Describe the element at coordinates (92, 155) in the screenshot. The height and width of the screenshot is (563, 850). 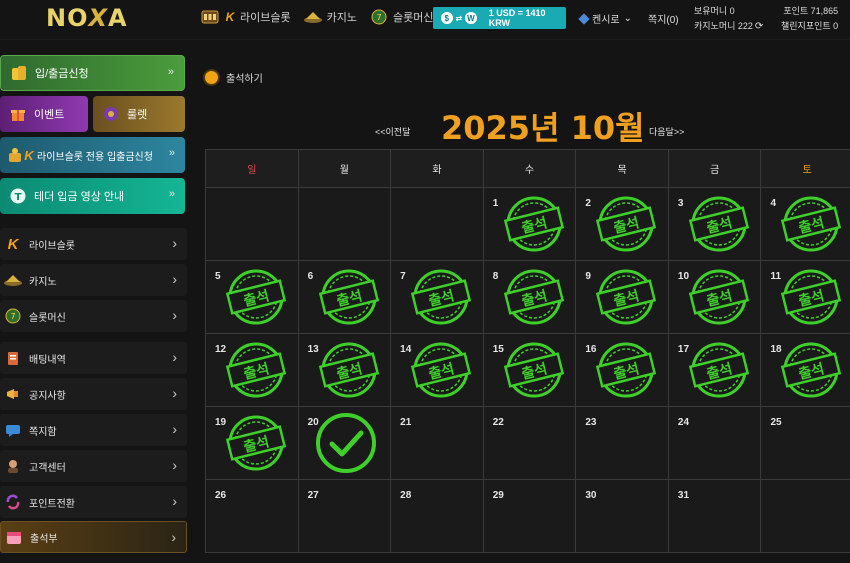
I see `live-slot-deposit-button: K 라이브슬롯 전용 입출금신청 »` at that location.